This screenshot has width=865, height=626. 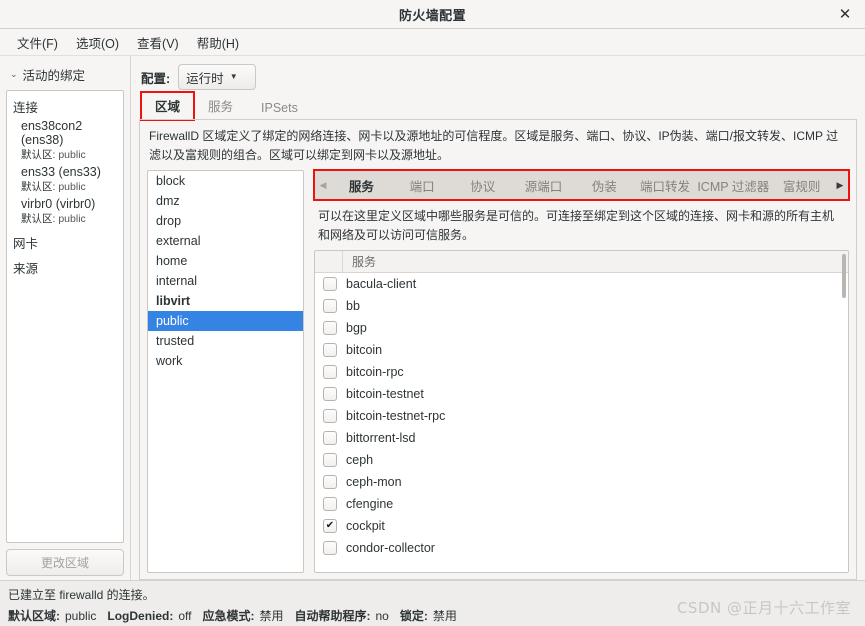 What do you see at coordinates (225, 221) in the screenshot?
I see `zone-item-drop: drop` at bounding box center [225, 221].